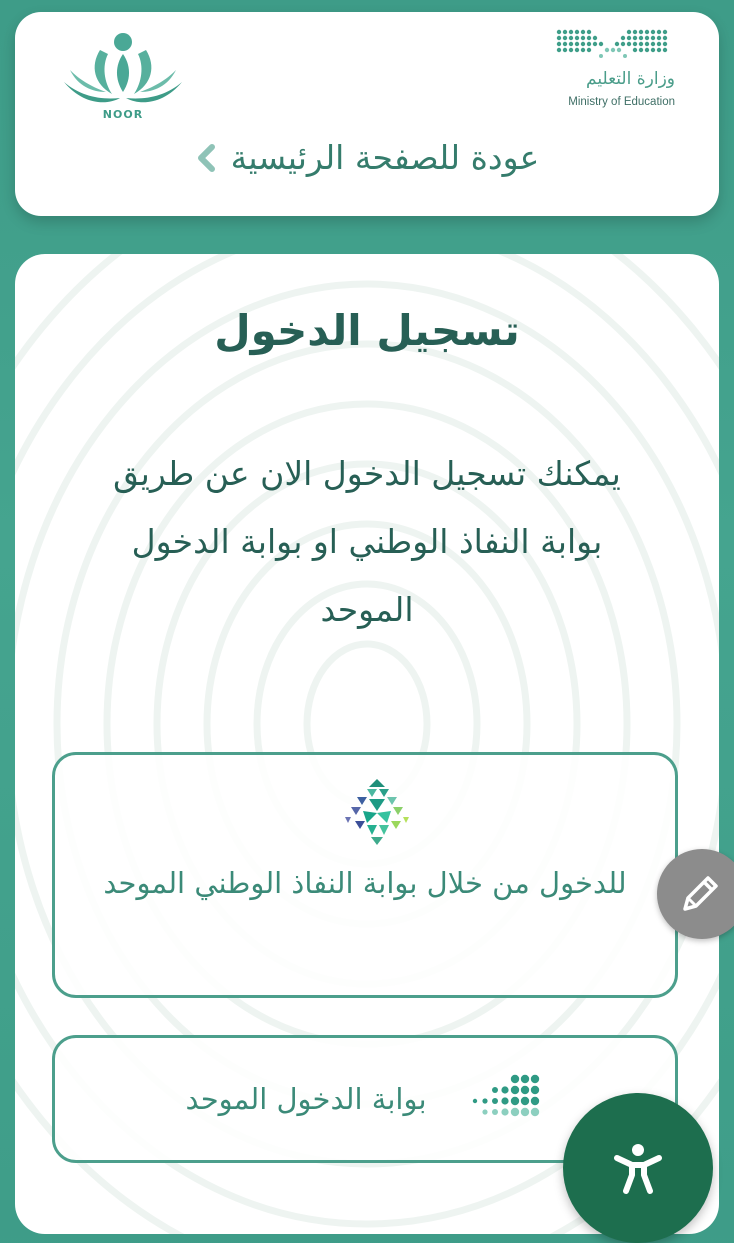 This screenshot has width=734, height=1243. What do you see at coordinates (505, 1095) in the screenshot?
I see `unified-login-logo-icon` at bounding box center [505, 1095].